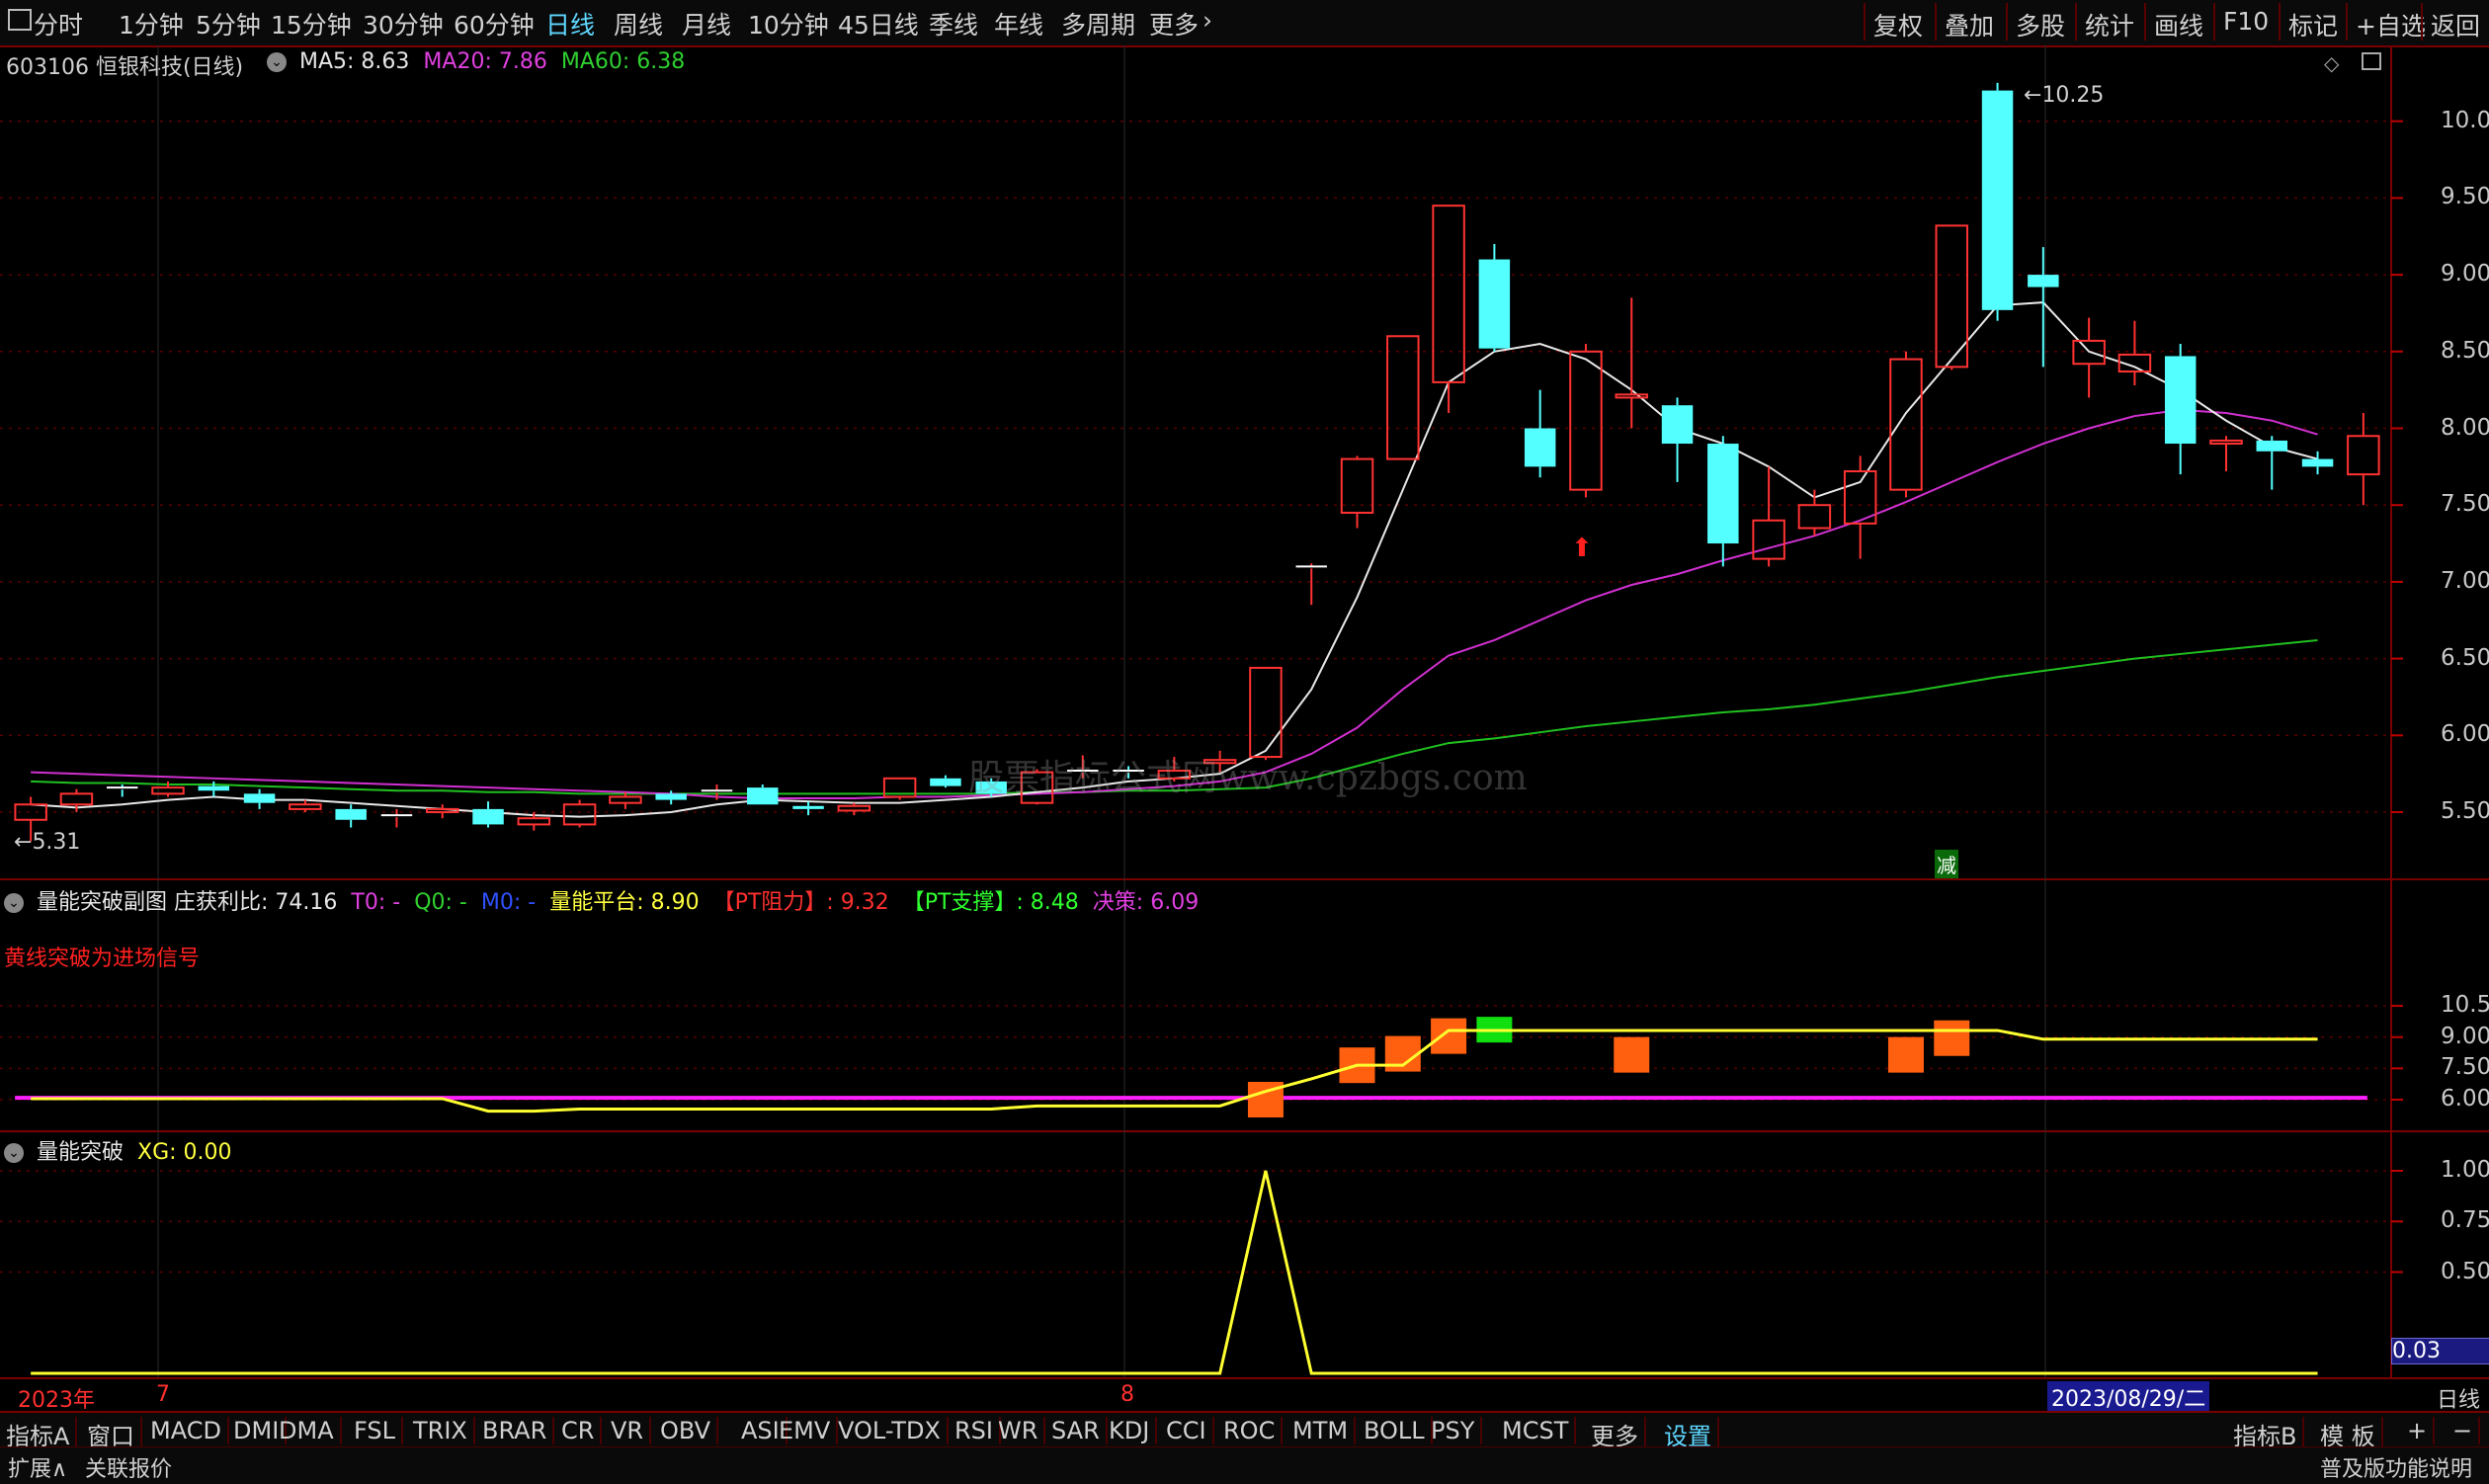 This screenshot has width=2489, height=1484. What do you see at coordinates (1582, 548) in the screenshot?
I see `buy-arrow-icon: ⬆` at bounding box center [1582, 548].